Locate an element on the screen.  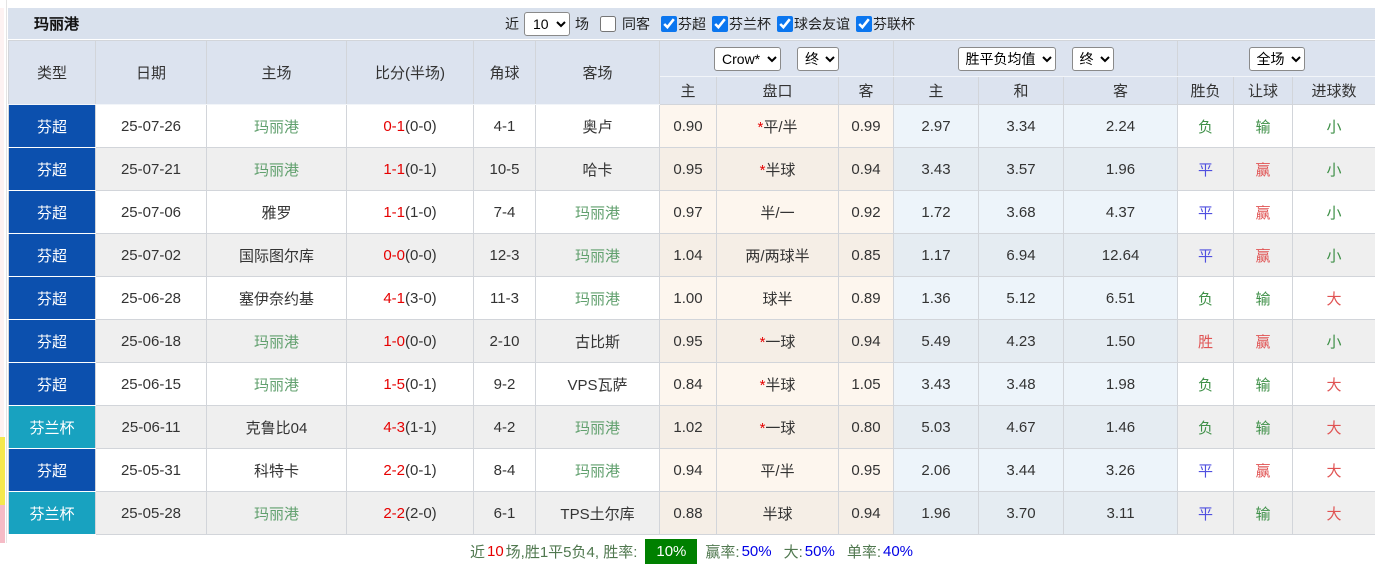
scope-select: 全场 is located at coordinates (1277, 59).